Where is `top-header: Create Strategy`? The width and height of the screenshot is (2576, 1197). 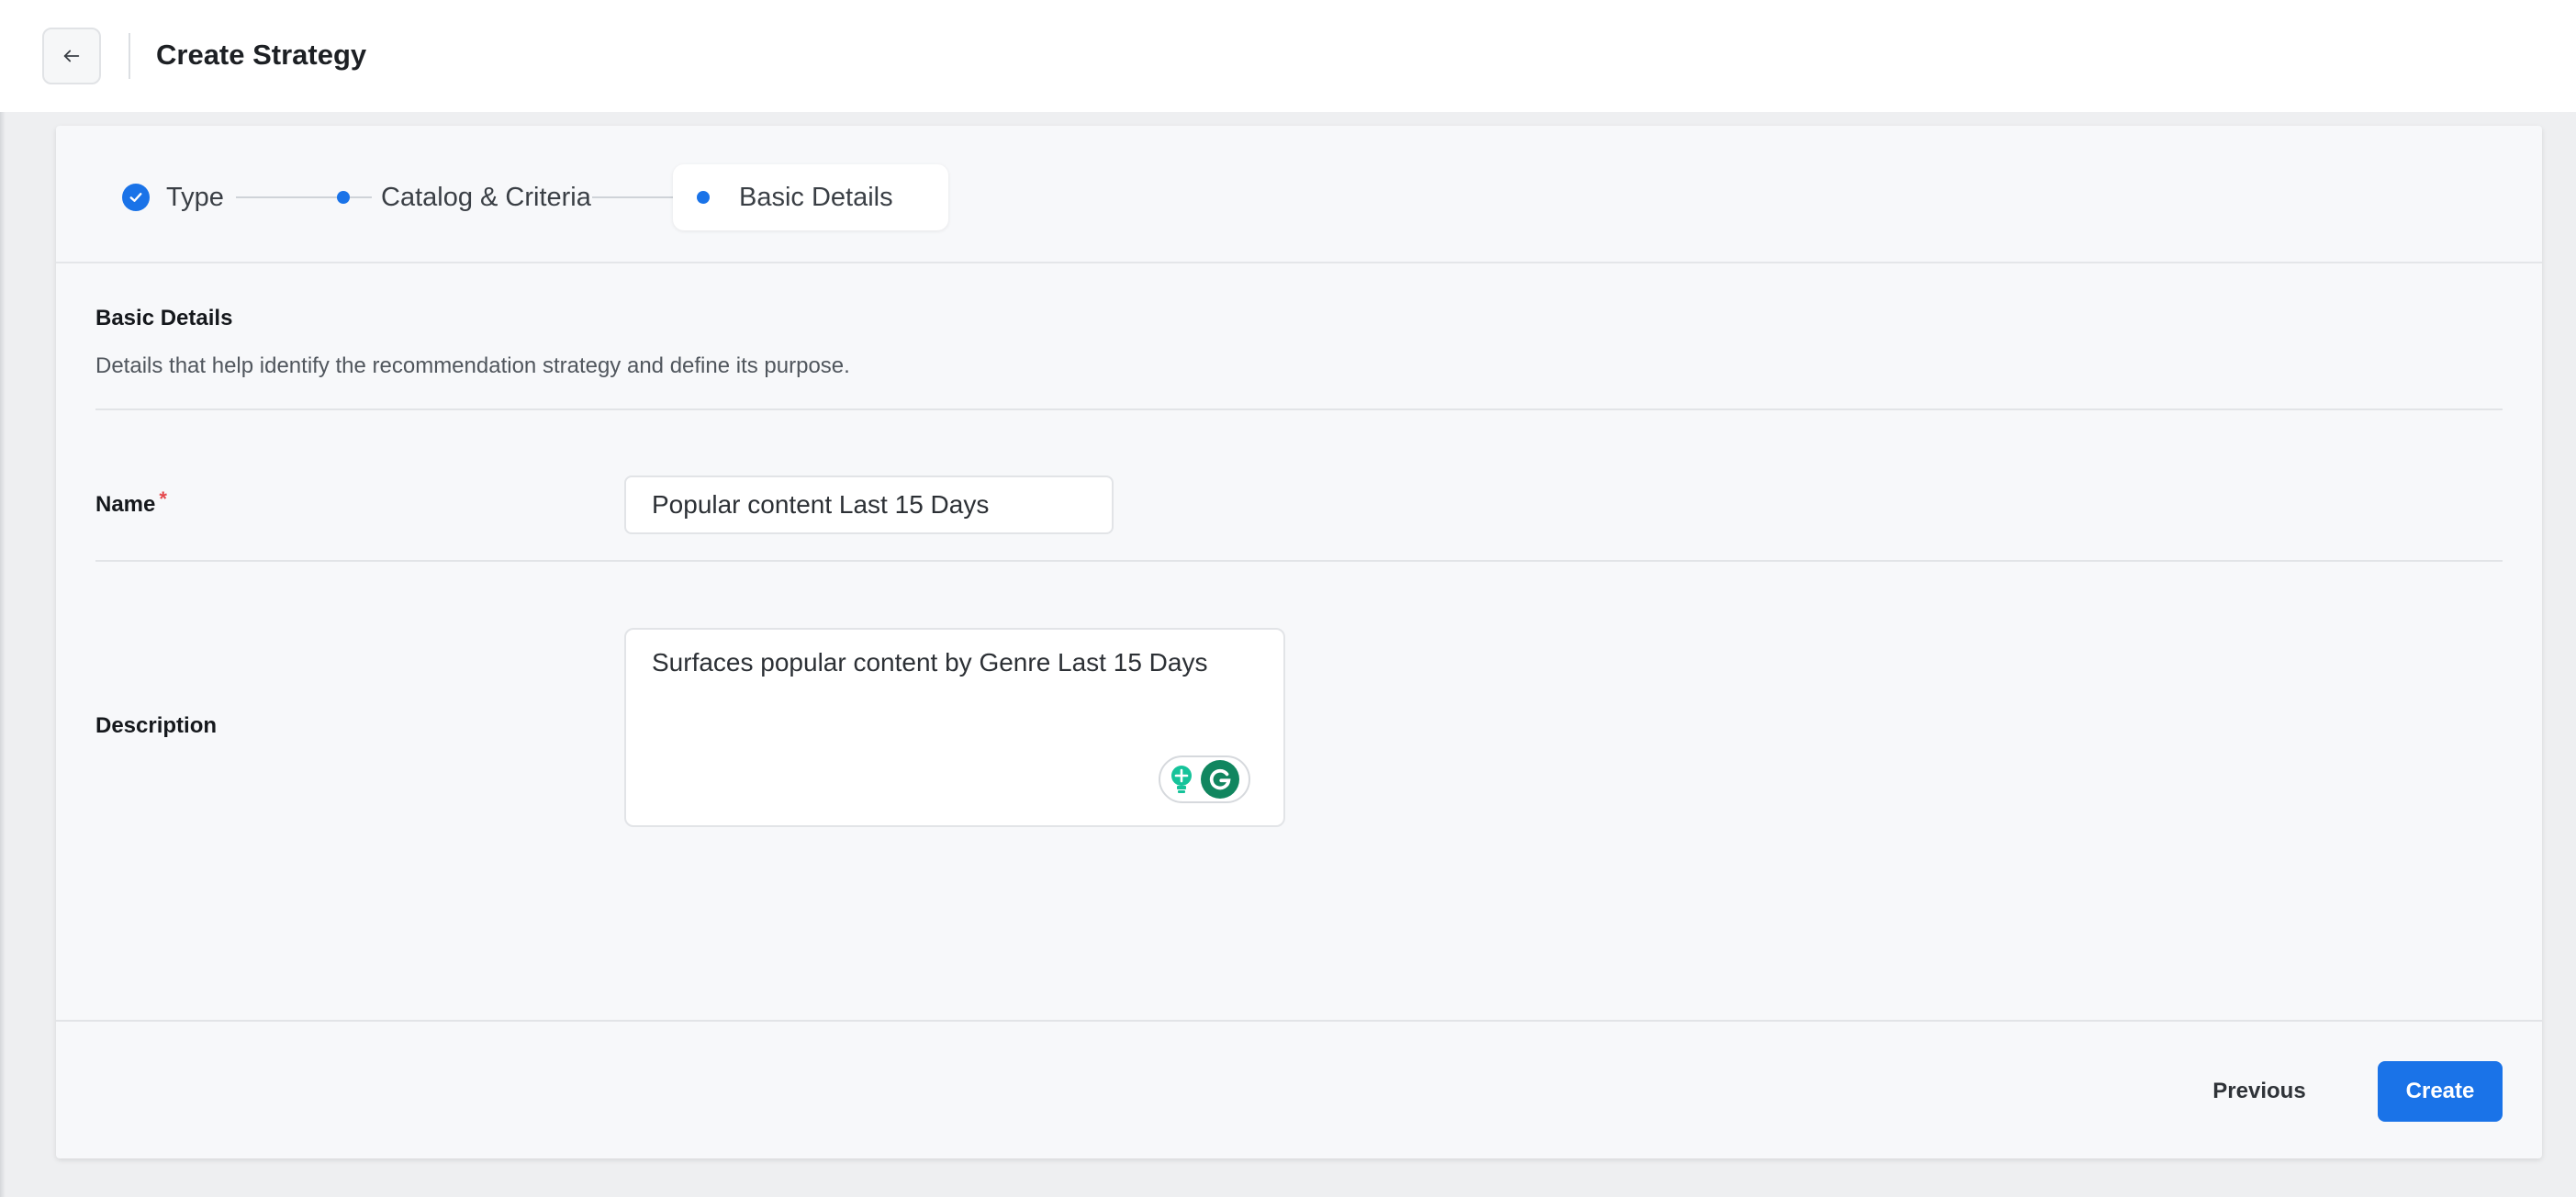 top-header: Create Strategy is located at coordinates (1288, 56).